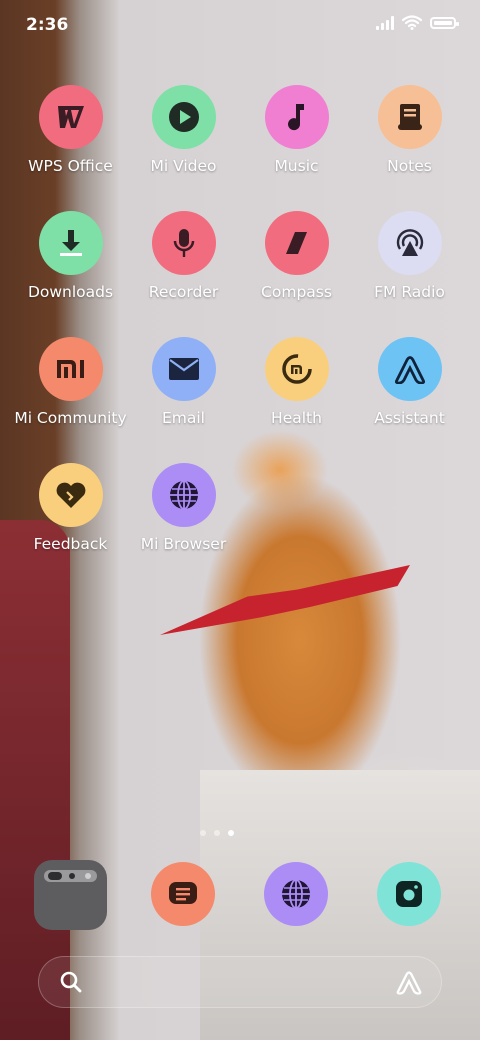  I want to click on app-label: Compass, so click(296, 292).